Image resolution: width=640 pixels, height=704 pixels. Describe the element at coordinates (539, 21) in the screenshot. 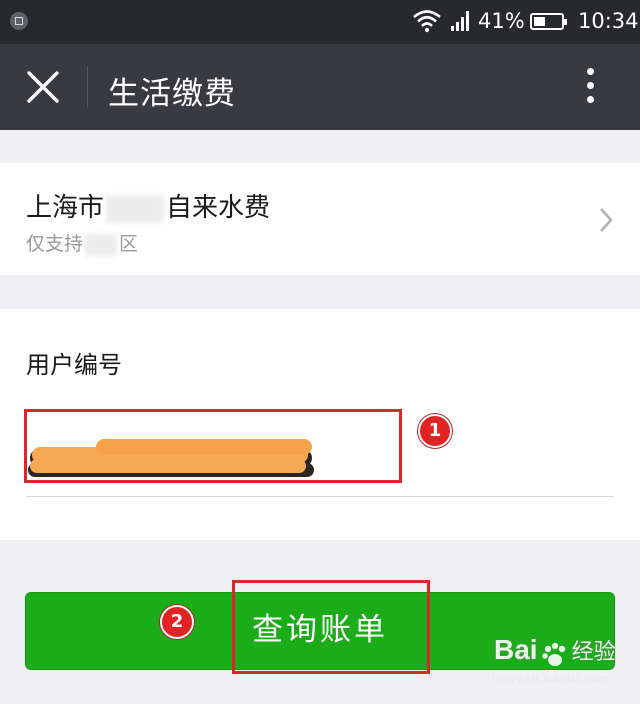

I see `battery-fill` at that location.